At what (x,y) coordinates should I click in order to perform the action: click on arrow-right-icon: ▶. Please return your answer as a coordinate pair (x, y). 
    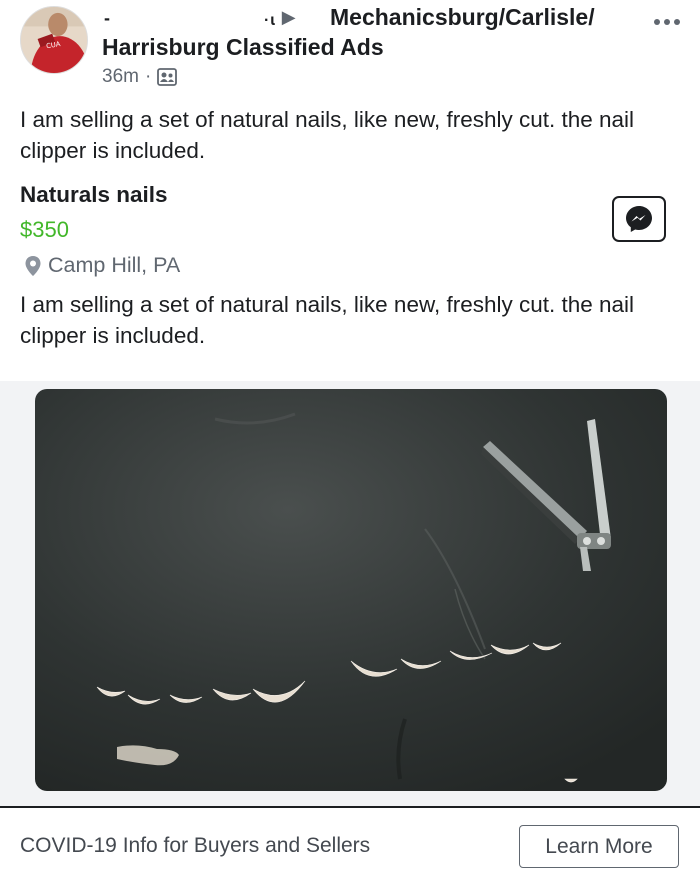
    Looking at the image, I should click on (288, 17).